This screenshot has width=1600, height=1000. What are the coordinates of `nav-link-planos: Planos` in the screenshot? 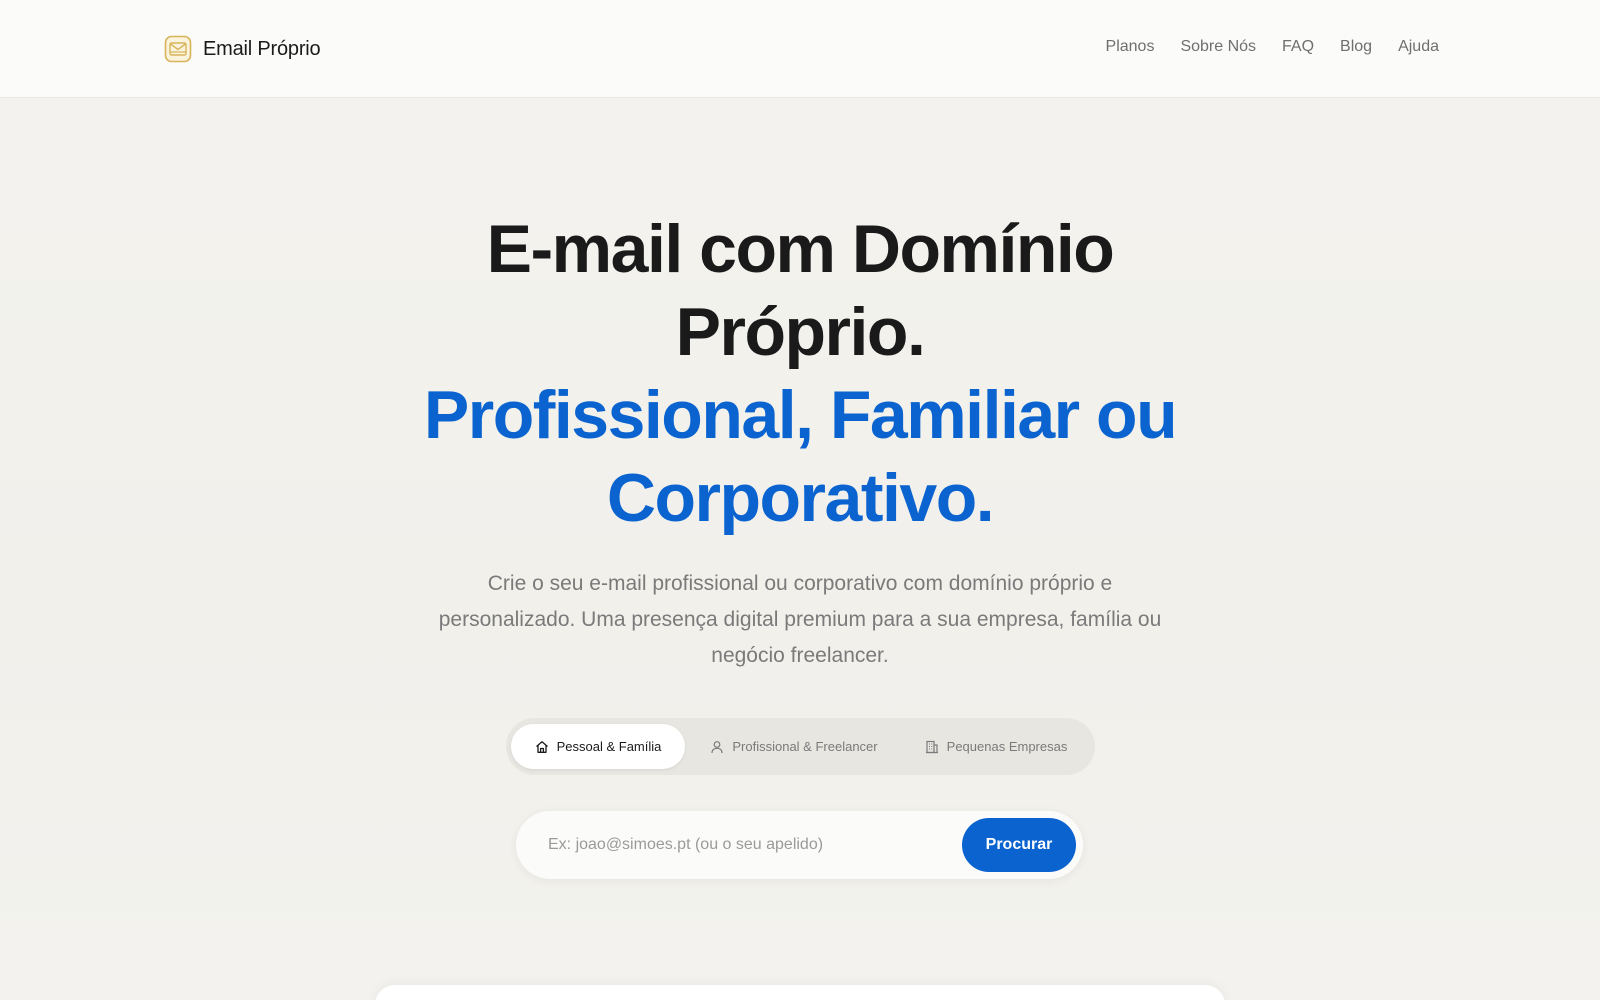 It's located at (1130, 47).